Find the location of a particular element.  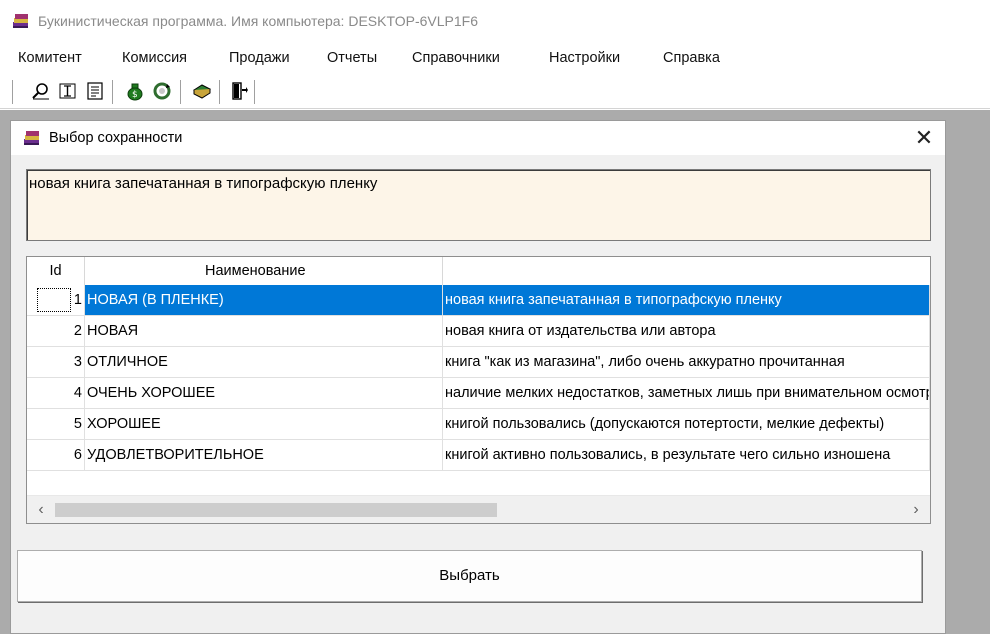

cell-description: новая книга от издательства или автора is located at coordinates (686, 331).